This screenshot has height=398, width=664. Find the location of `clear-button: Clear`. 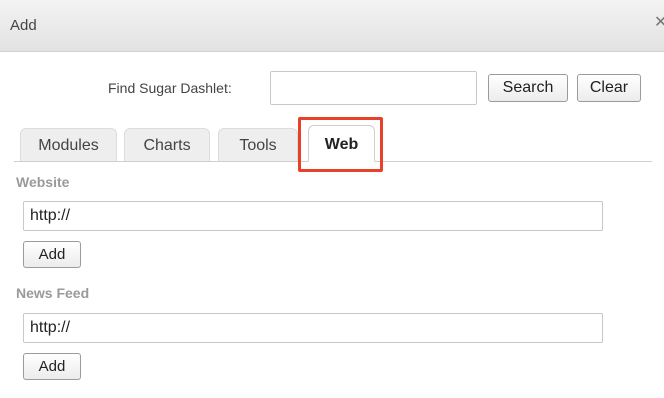

clear-button: Clear is located at coordinates (609, 88).